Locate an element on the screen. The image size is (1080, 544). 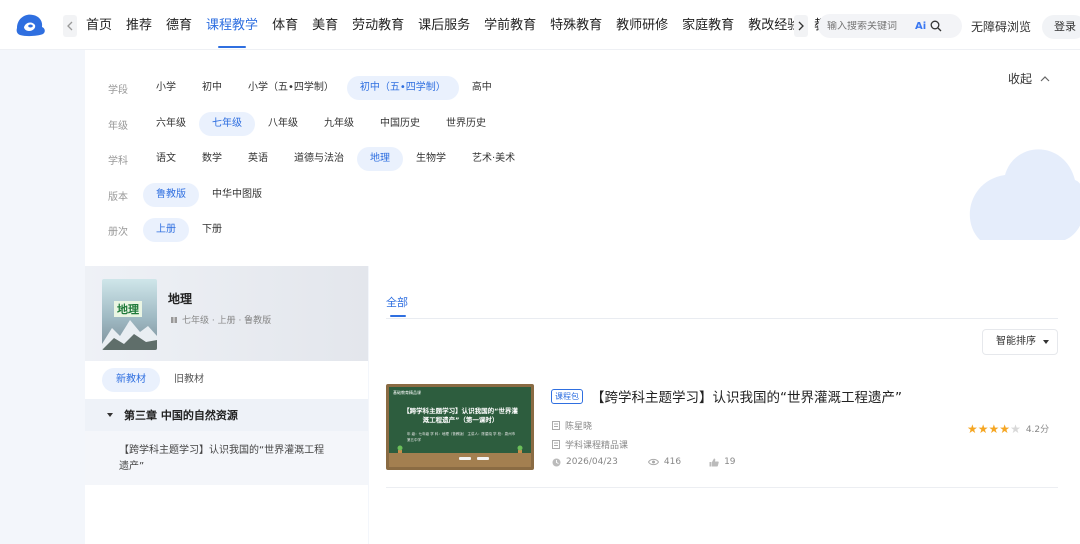
thumbnail-tag: 基础教育精品课 is located at coordinates (407, 392).